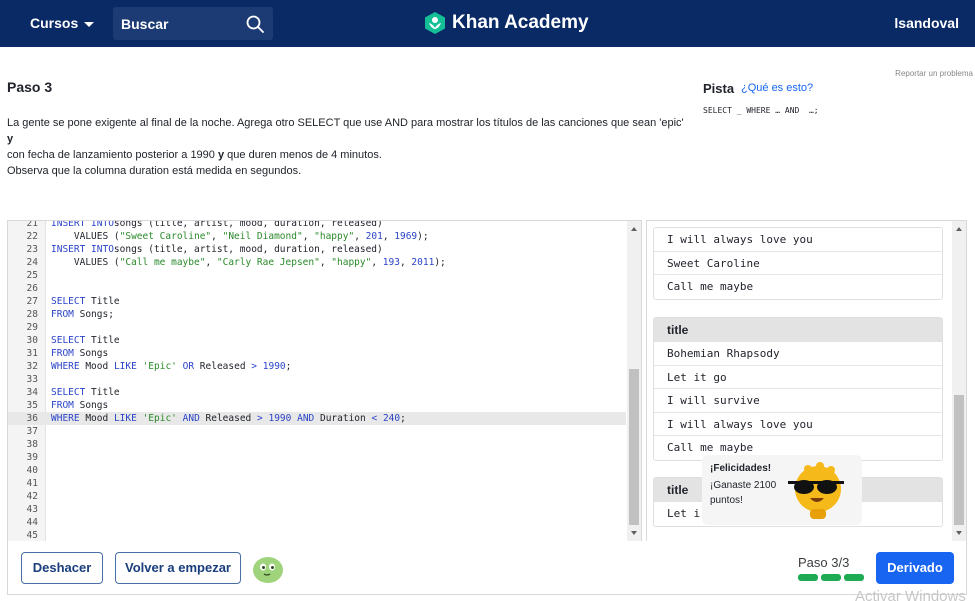 The image size is (975, 601). What do you see at coordinates (85, 392) in the screenshot?
I see `code-text: SELECT Title` at bounding box center [85, 392].